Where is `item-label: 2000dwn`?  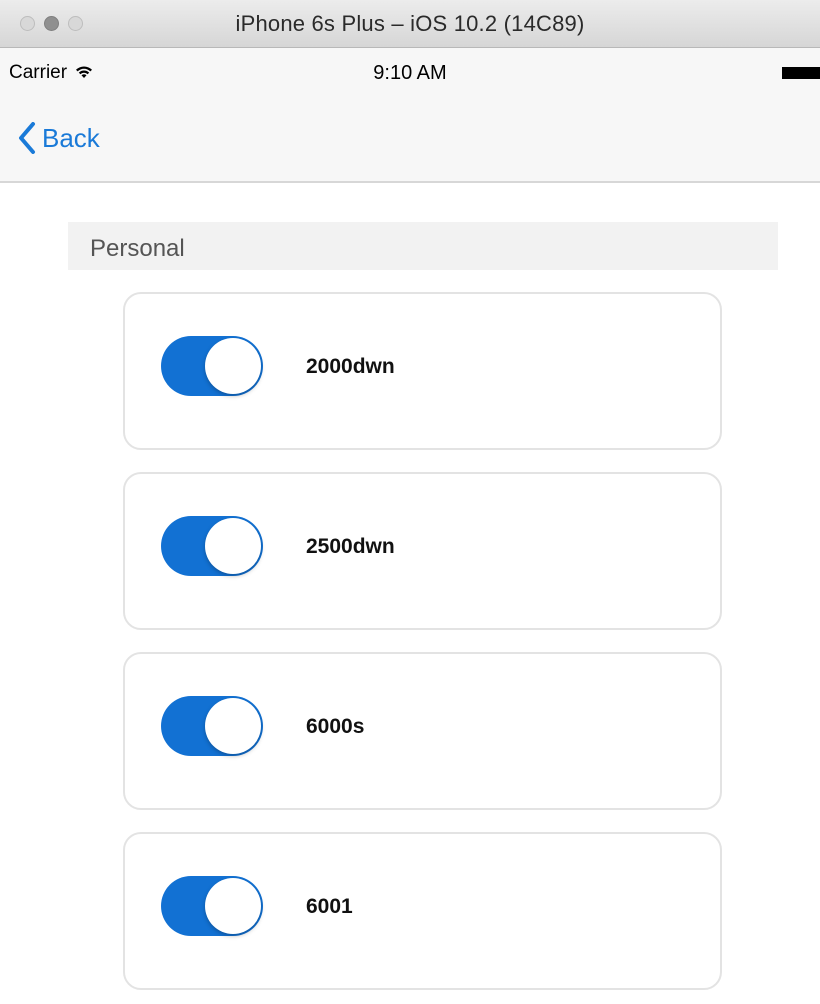
item-label: 2000dwn is located at coordinates (350, 366).